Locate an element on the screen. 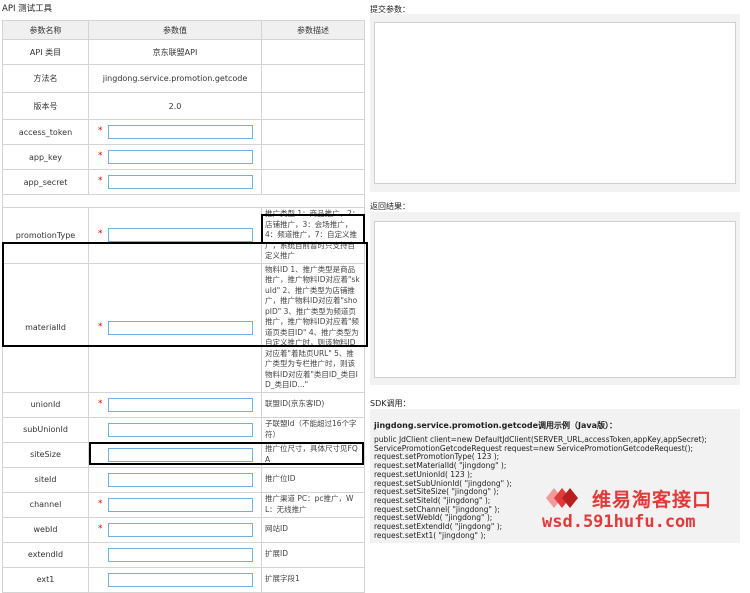  param-name: channel is located at coordinates (45, 504).